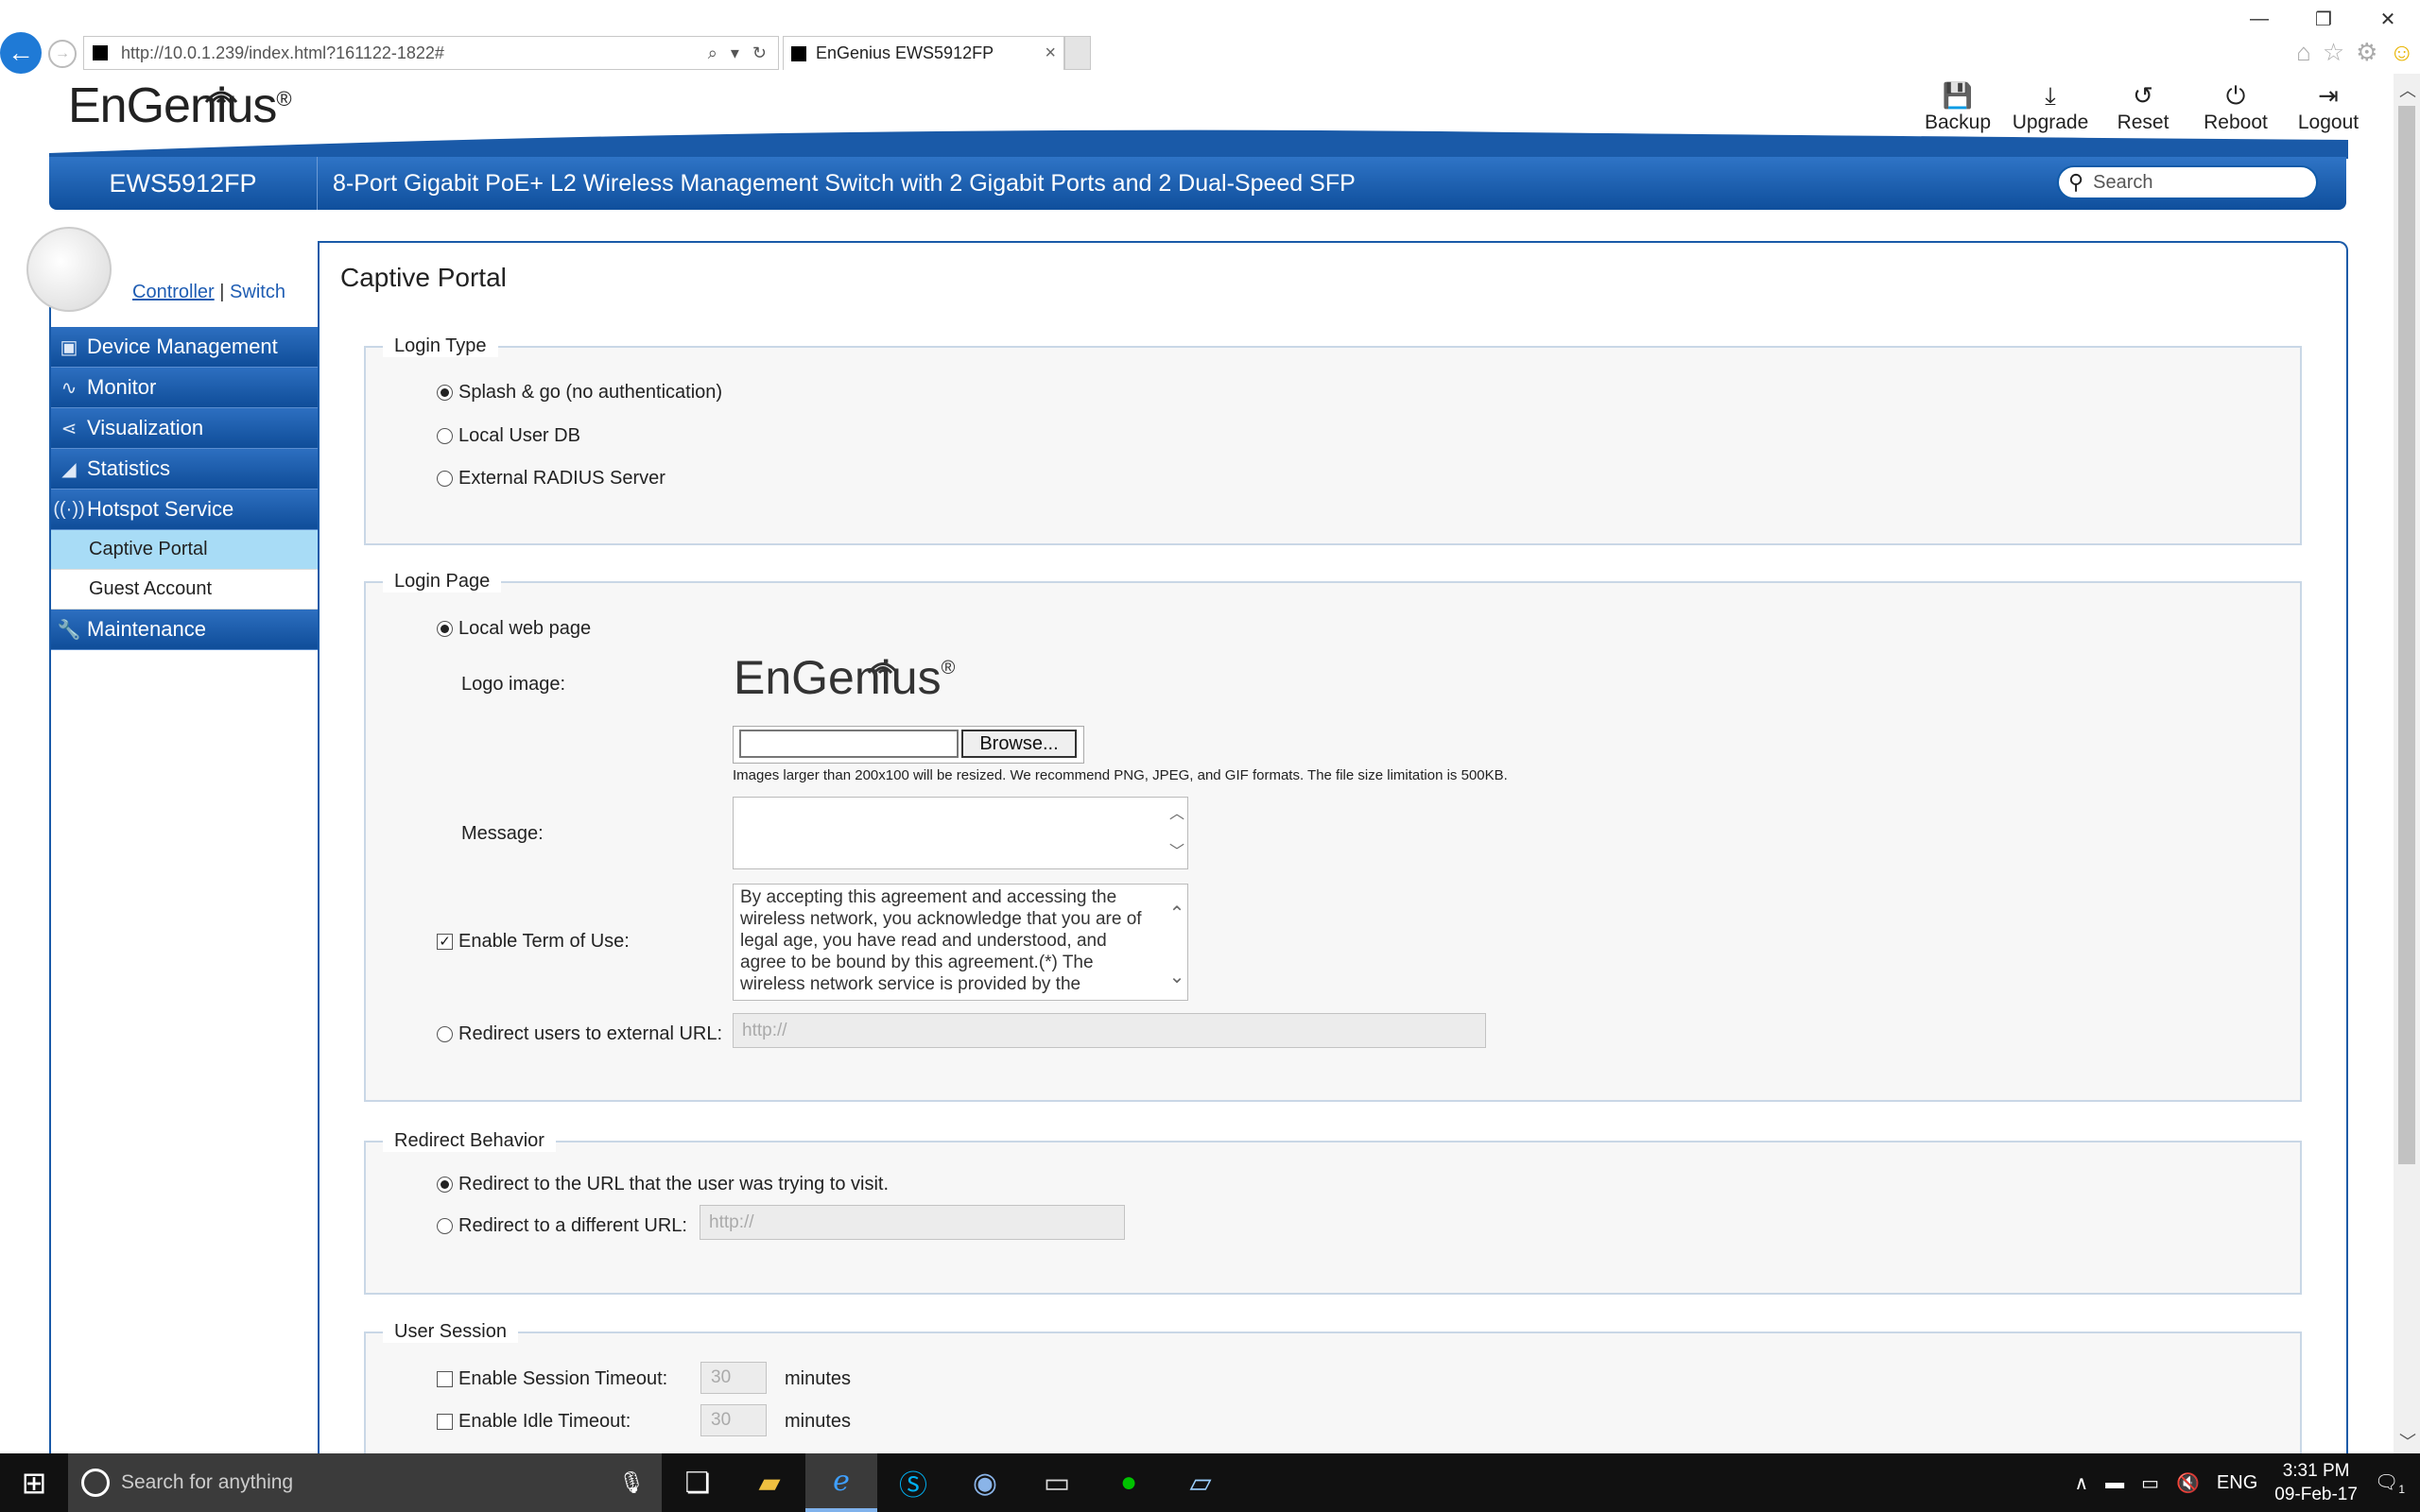 The height and width of the screenshot is (1512, 2420). What do you see at coordinates (913, 1482) in the screenshot?
I see `skype-icon: Ⓢ` at bounding box center [913, 1482].